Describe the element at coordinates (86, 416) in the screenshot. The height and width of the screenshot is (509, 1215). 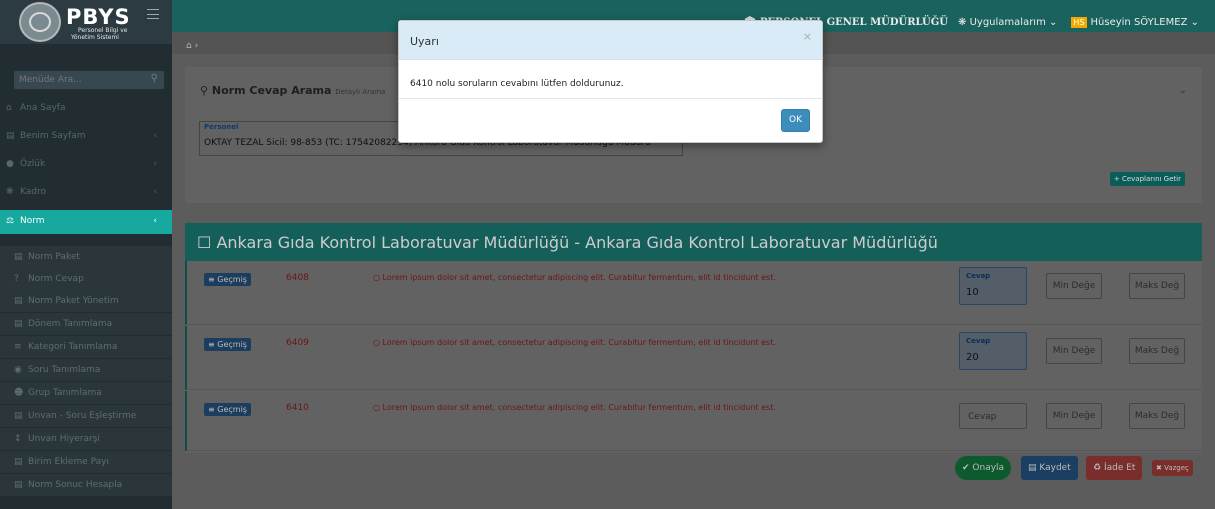
I see `sidebar-sub-unvan-soru: ▤ Unvan - Soru Eşleştirme` at that location.